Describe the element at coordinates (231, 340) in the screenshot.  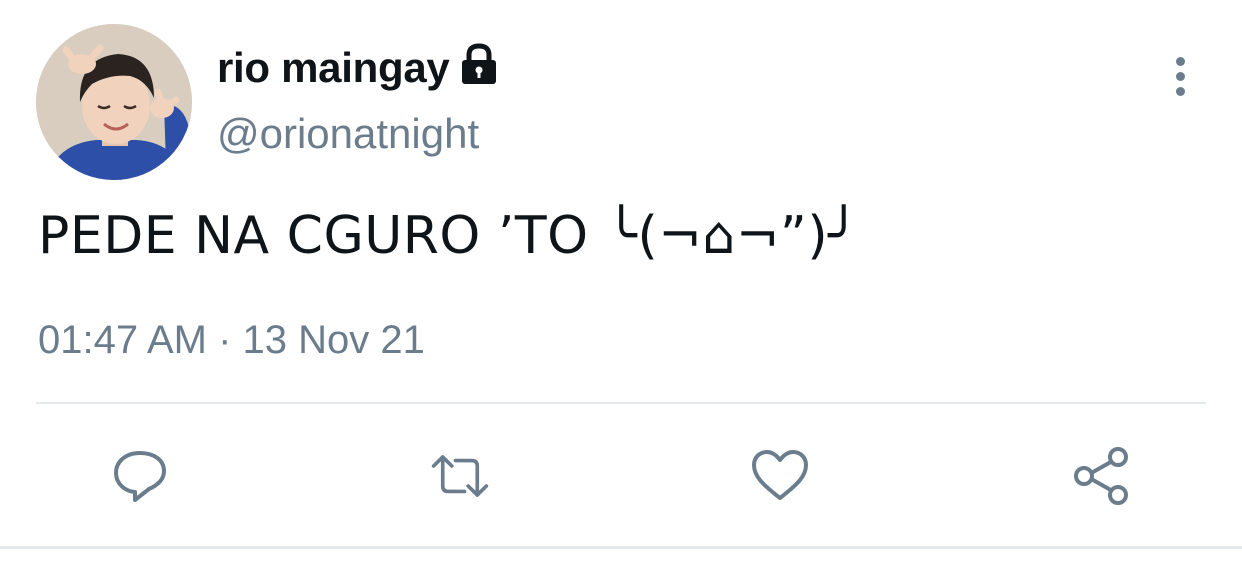
I see `tweet-timestamp: 01:47 AM · 13 Nov 21` at that location.